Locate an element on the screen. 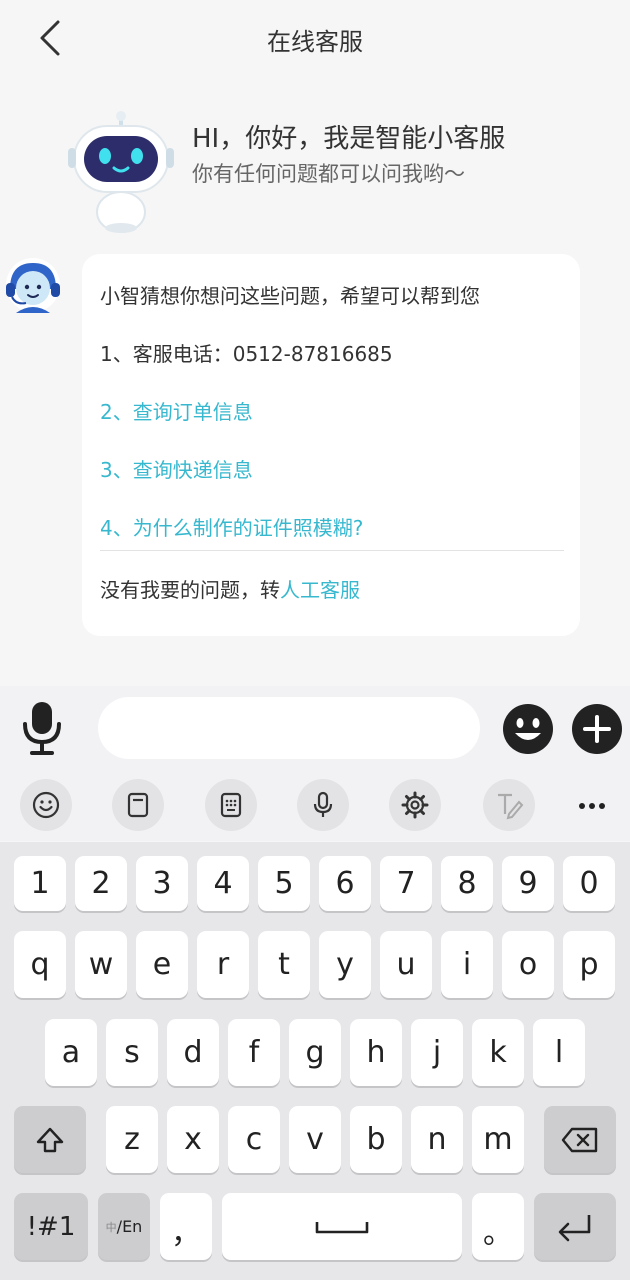 The image size is (630, 1280). key-7: 7 is located at coordinates (406, 883).